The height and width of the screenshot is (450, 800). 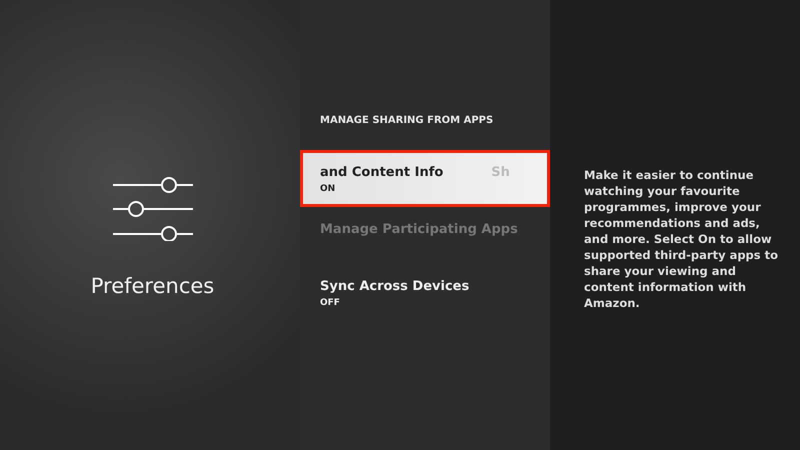 What do you see at coordinates (395, 286) in the screenshot?
I see `item-title: Sync Across Devices` at bounding box center [395, 286].